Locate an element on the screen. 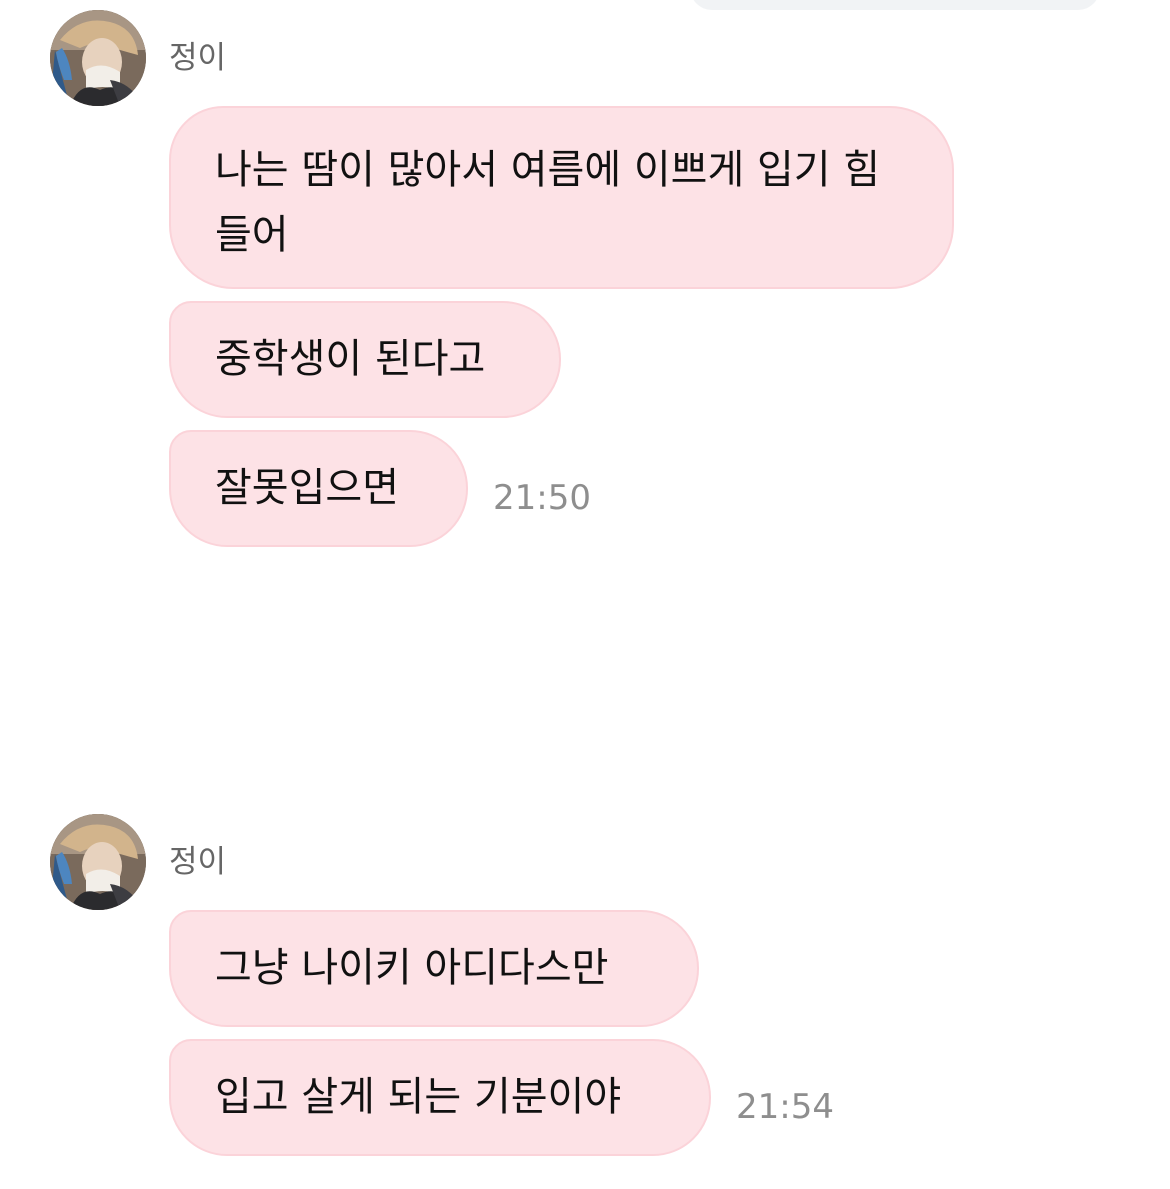 The width and height of the screenshot is (1170, 1189). message-text: 나는 땀이 많아서 여름에 이쁘게 입기 힘들어 is located at coordinates (548, 202).